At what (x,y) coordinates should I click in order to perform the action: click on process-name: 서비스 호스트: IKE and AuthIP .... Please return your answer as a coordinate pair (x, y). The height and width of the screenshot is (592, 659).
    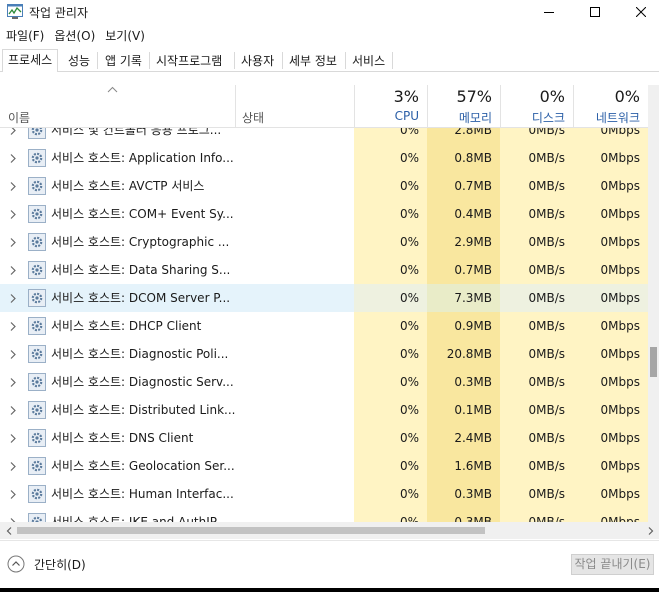
    Looking at the image, I should click on (142, 518).